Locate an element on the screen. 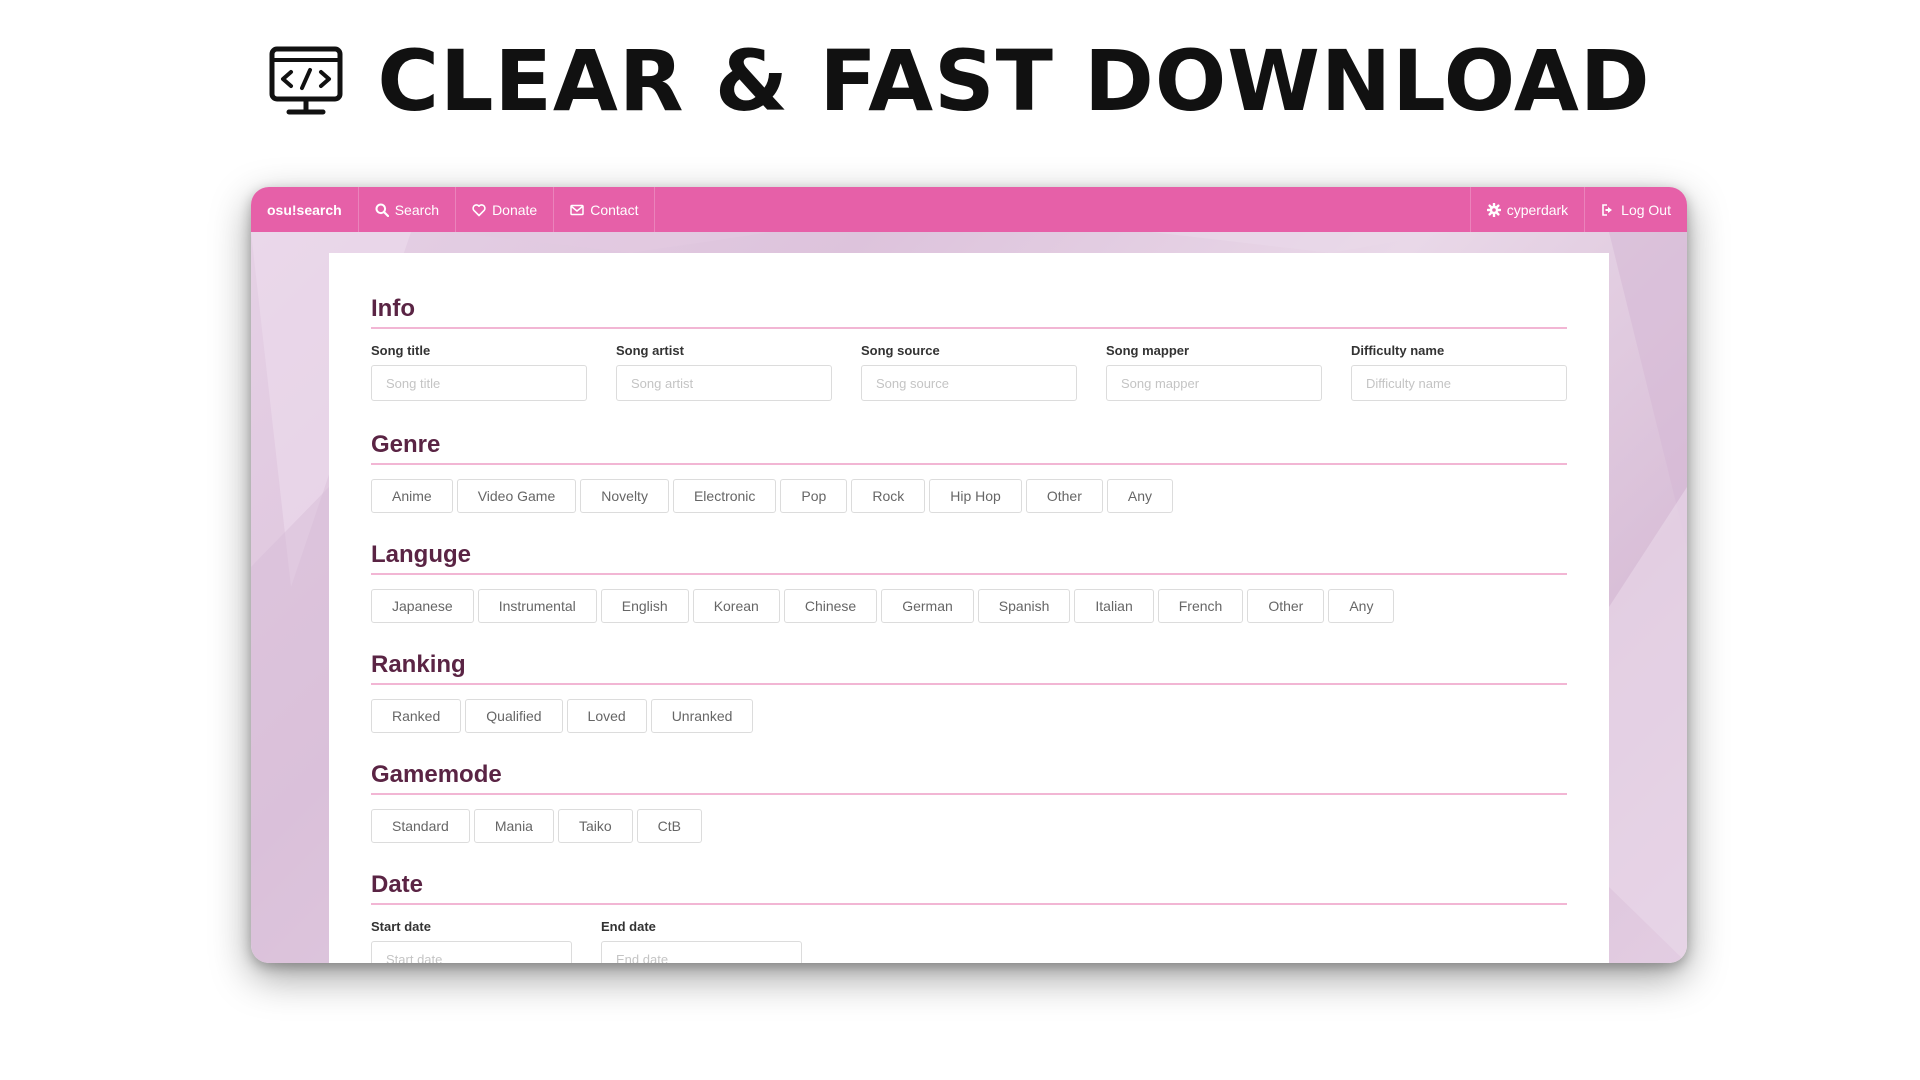  gamemode-option: Taiko is located at coordinates (595, 826).